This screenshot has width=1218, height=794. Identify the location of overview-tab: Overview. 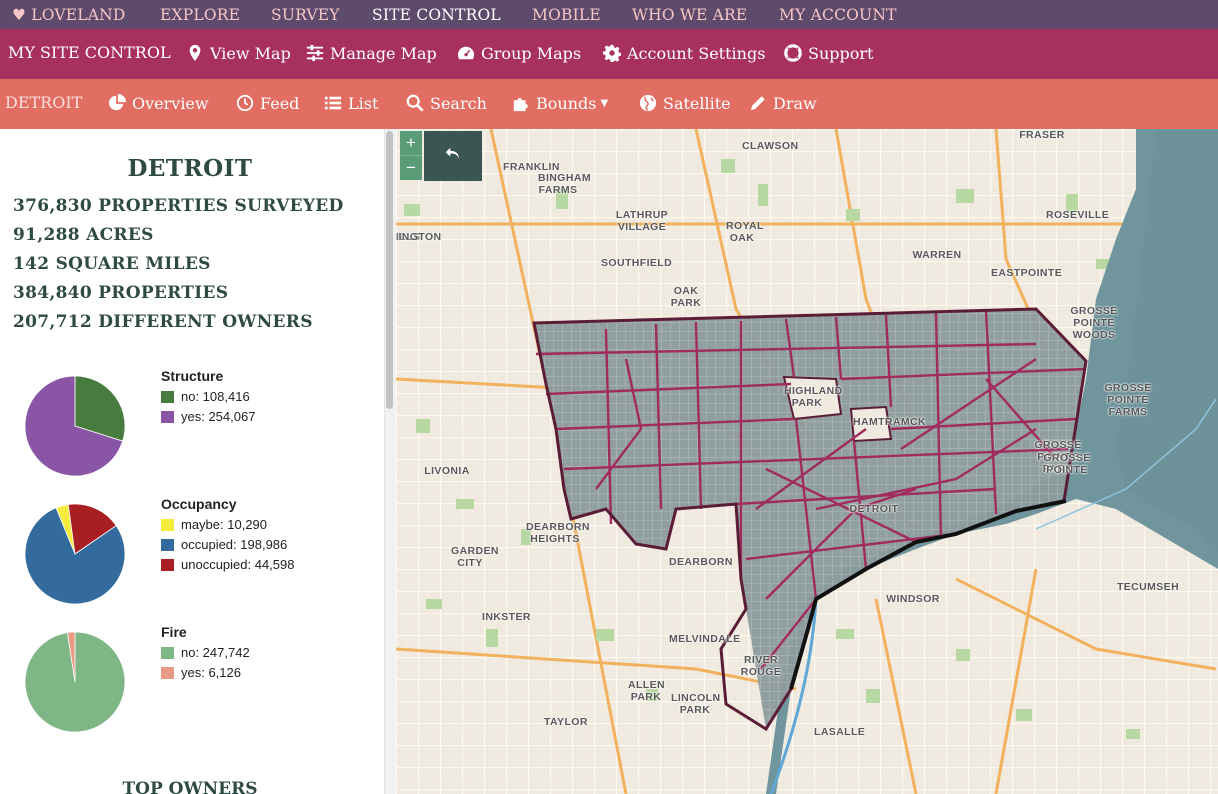
(158, 103).